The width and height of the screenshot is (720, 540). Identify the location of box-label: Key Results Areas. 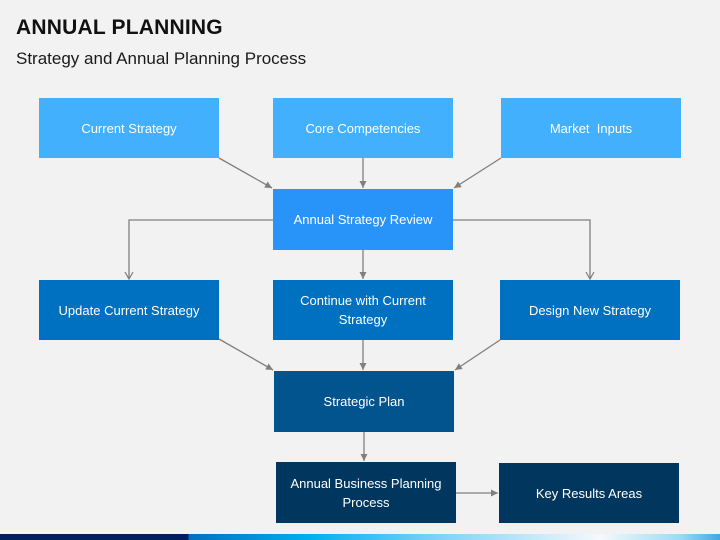
(589, 493).